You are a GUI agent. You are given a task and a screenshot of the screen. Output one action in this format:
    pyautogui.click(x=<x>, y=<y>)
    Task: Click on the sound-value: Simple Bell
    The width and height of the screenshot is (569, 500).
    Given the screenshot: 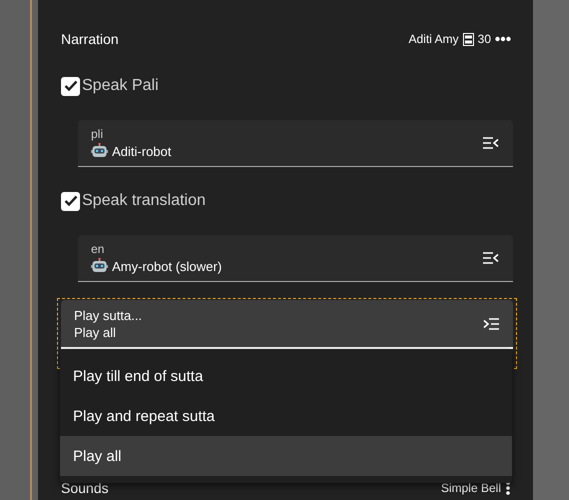 What is the action you would take?
    pyautogui.click(x=470, y=488)
    